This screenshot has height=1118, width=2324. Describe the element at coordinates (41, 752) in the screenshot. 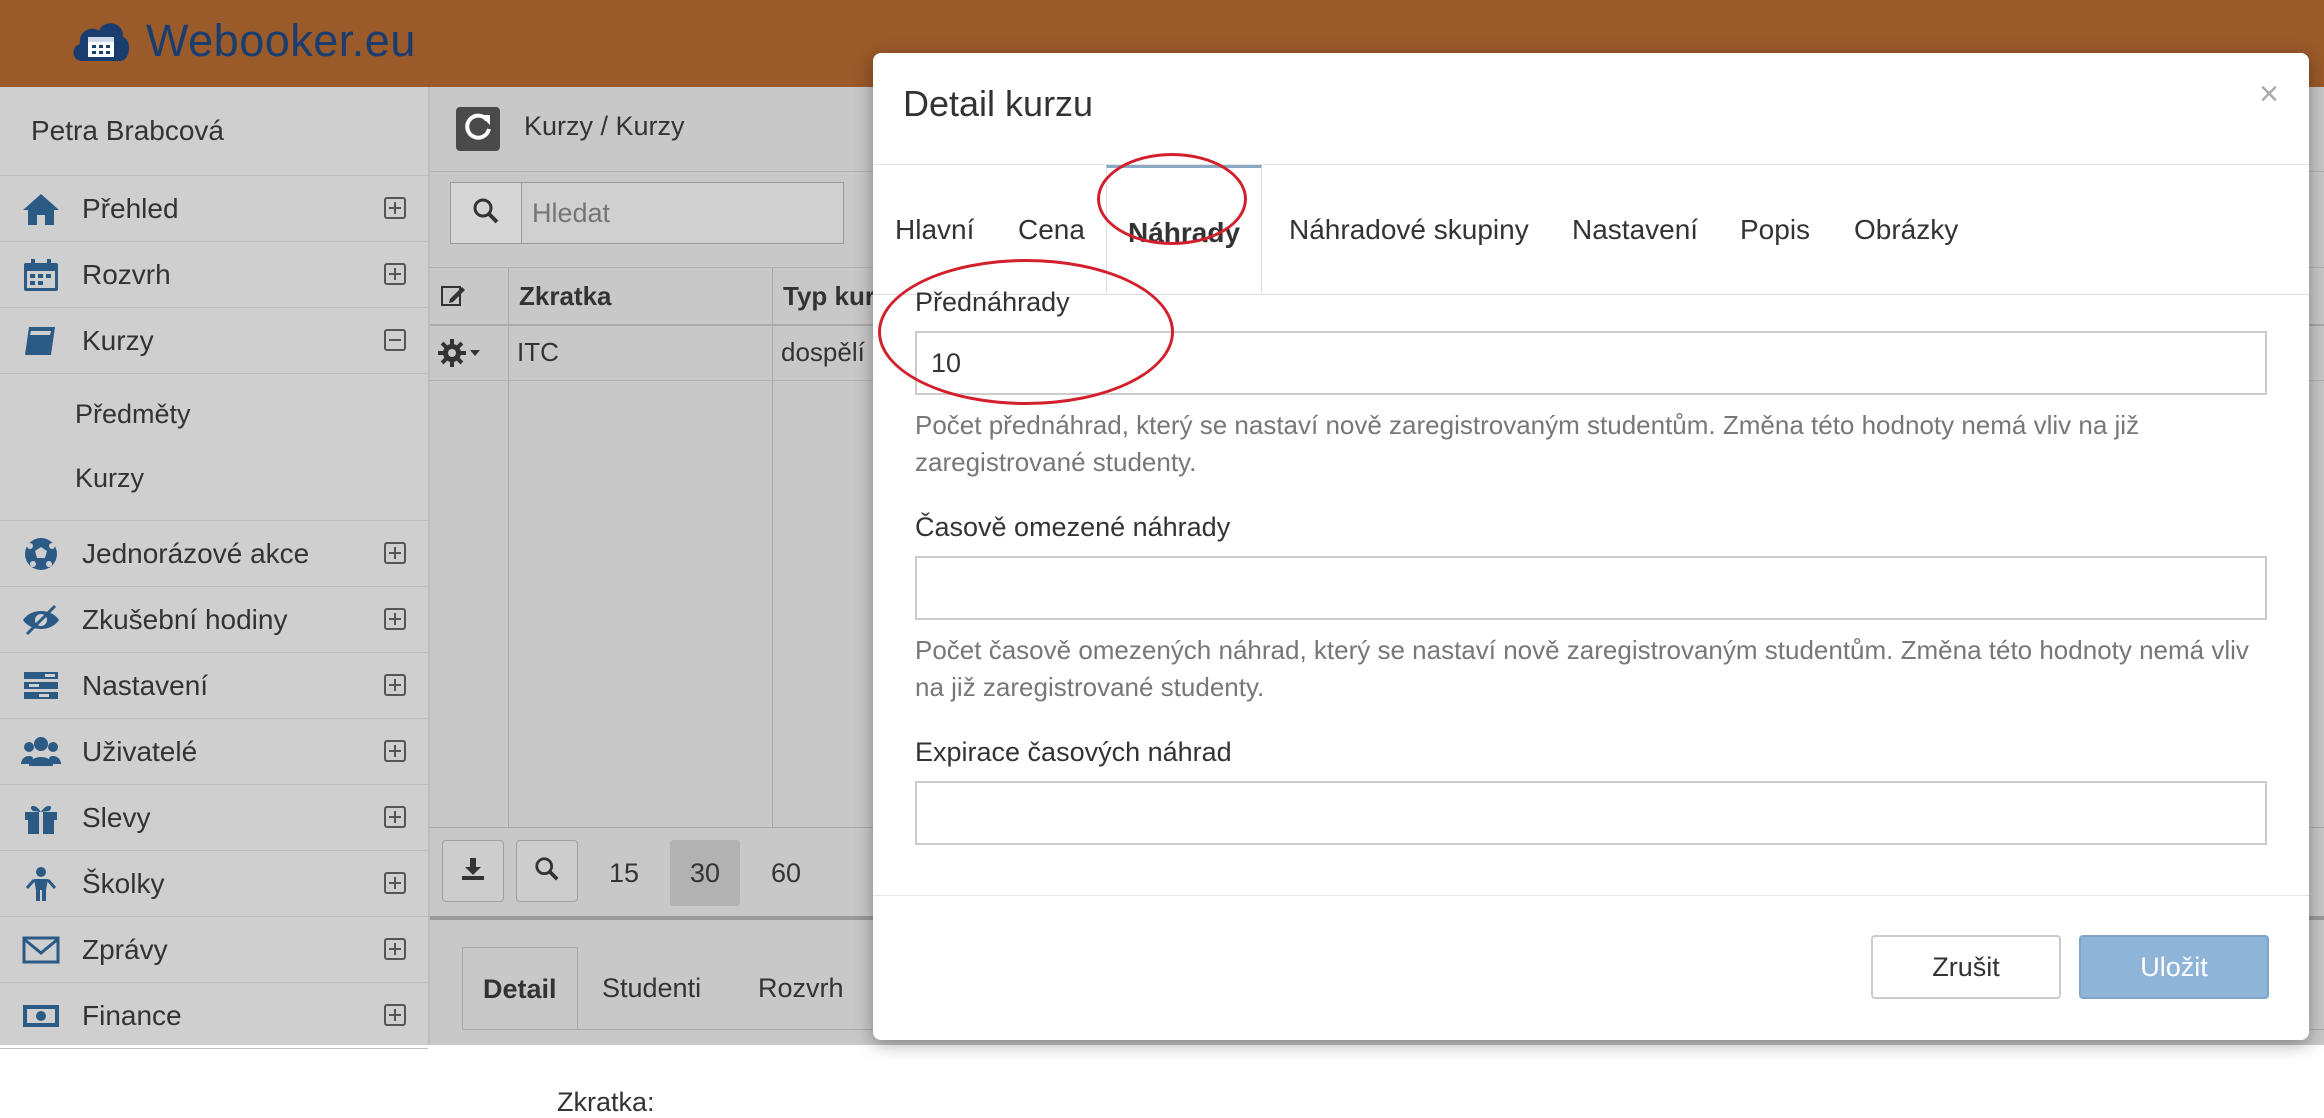

I see `users-icon` at that location.